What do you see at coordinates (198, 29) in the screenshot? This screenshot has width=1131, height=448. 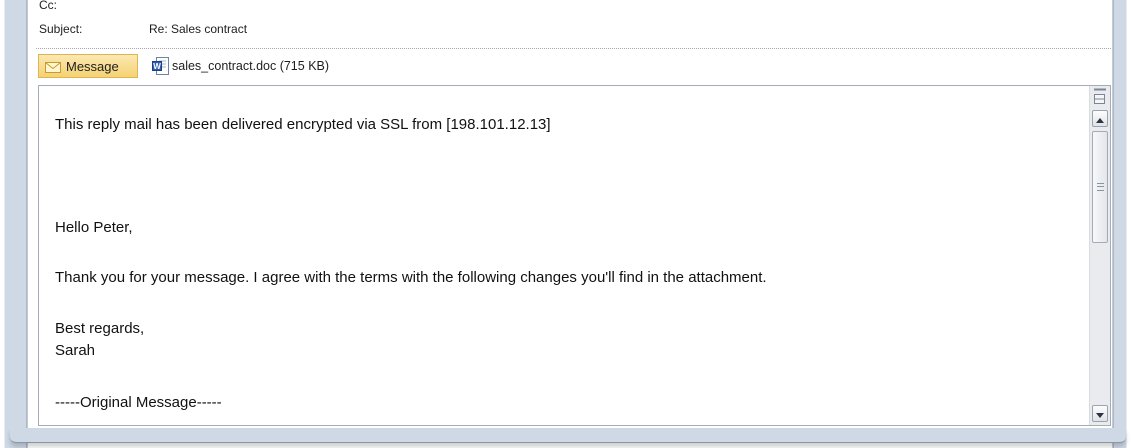 I see `subject-value: Re: Sales contract` at bounding box center [198, 29].